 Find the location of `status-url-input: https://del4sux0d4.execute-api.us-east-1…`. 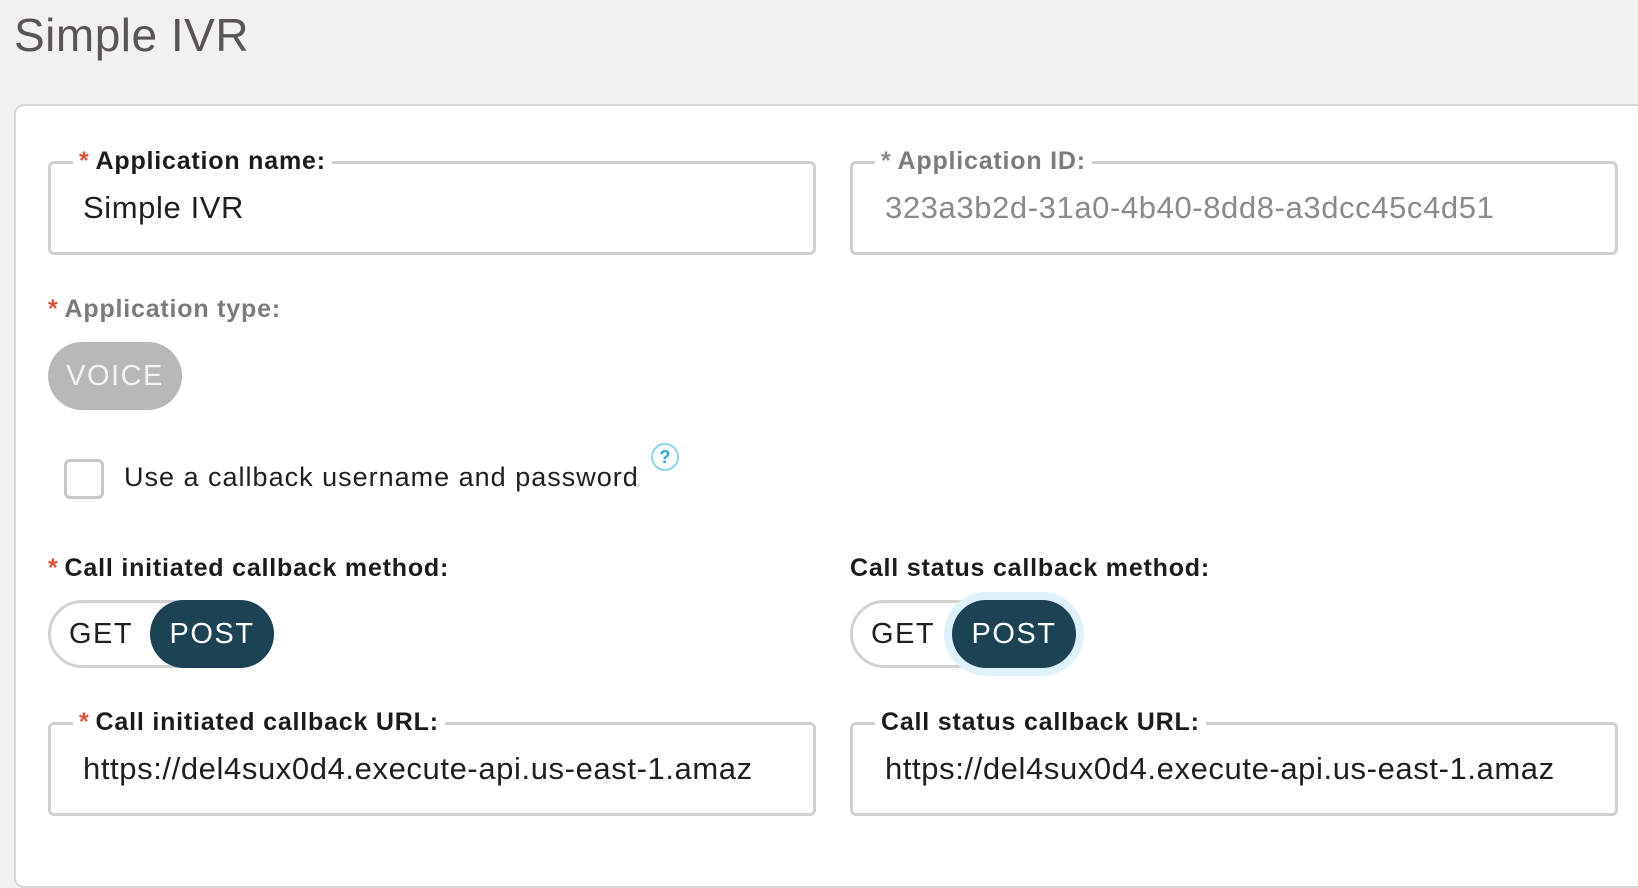

status-url-input: https://del4sux0d4.execute-api.us-east-1… is located at coordinates (1236, 769).